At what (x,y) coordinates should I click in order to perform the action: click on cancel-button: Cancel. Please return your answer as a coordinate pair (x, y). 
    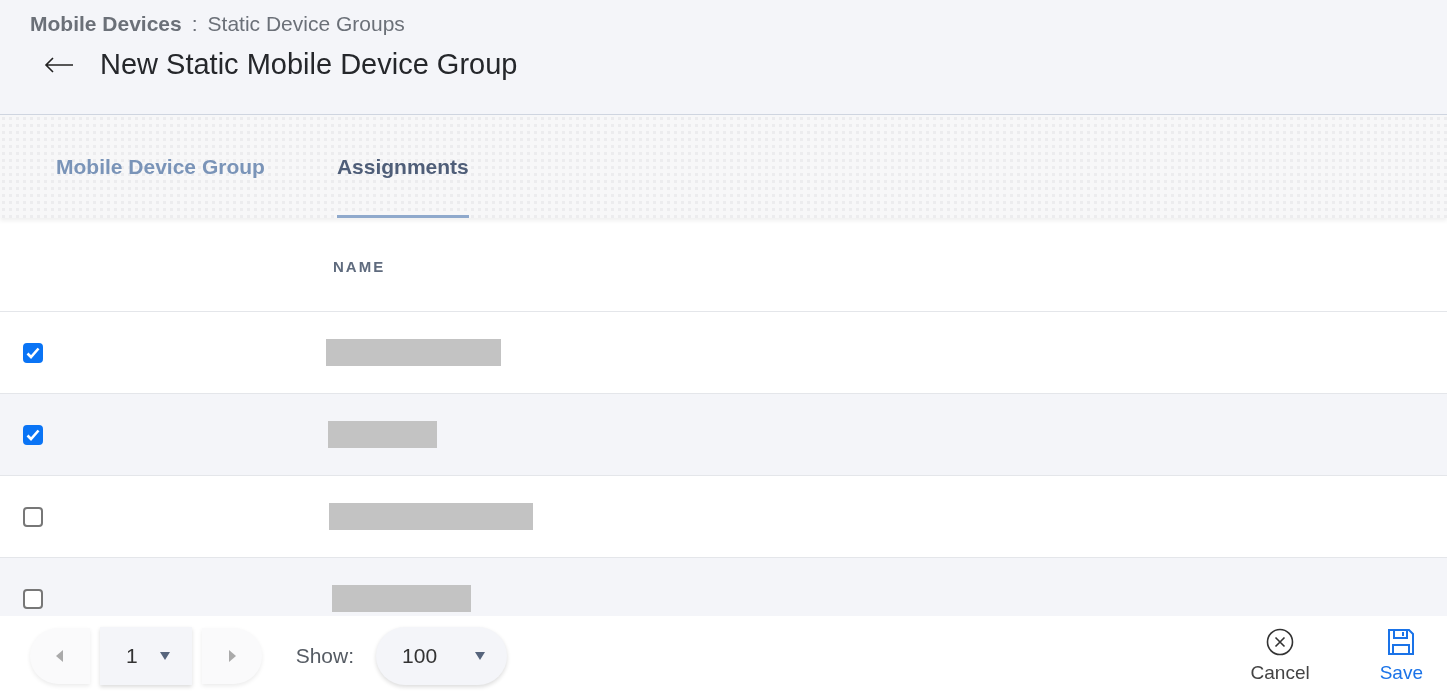
    Looking at the image, I should click on (1280, 656).